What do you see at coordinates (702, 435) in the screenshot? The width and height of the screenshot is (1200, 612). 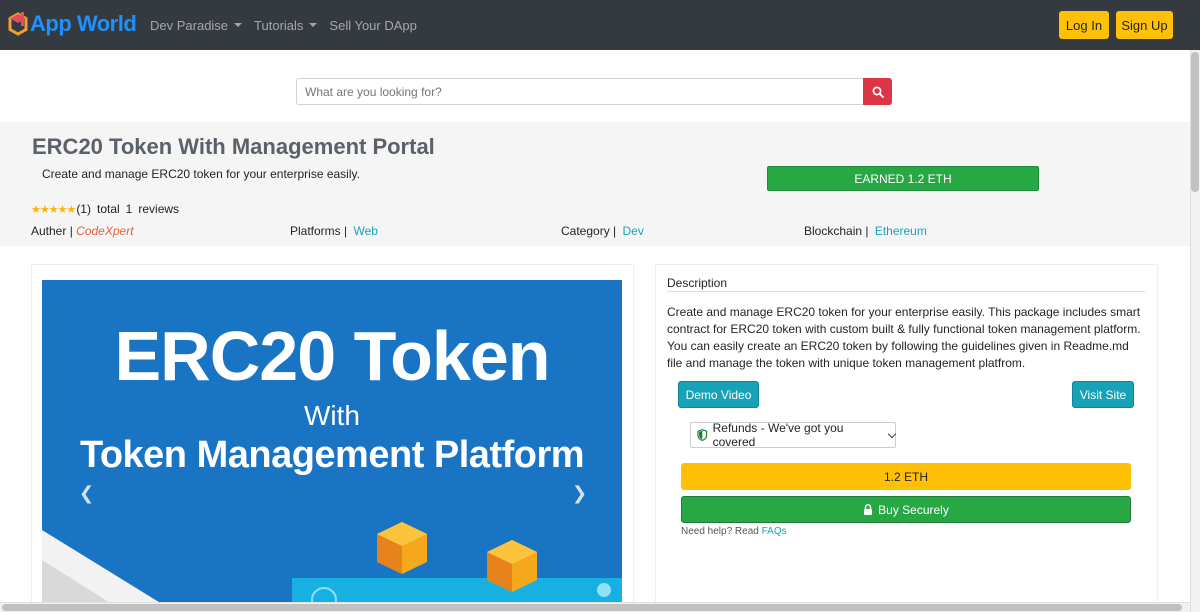 I see `shield-icon` at bounding box center [702, 435].